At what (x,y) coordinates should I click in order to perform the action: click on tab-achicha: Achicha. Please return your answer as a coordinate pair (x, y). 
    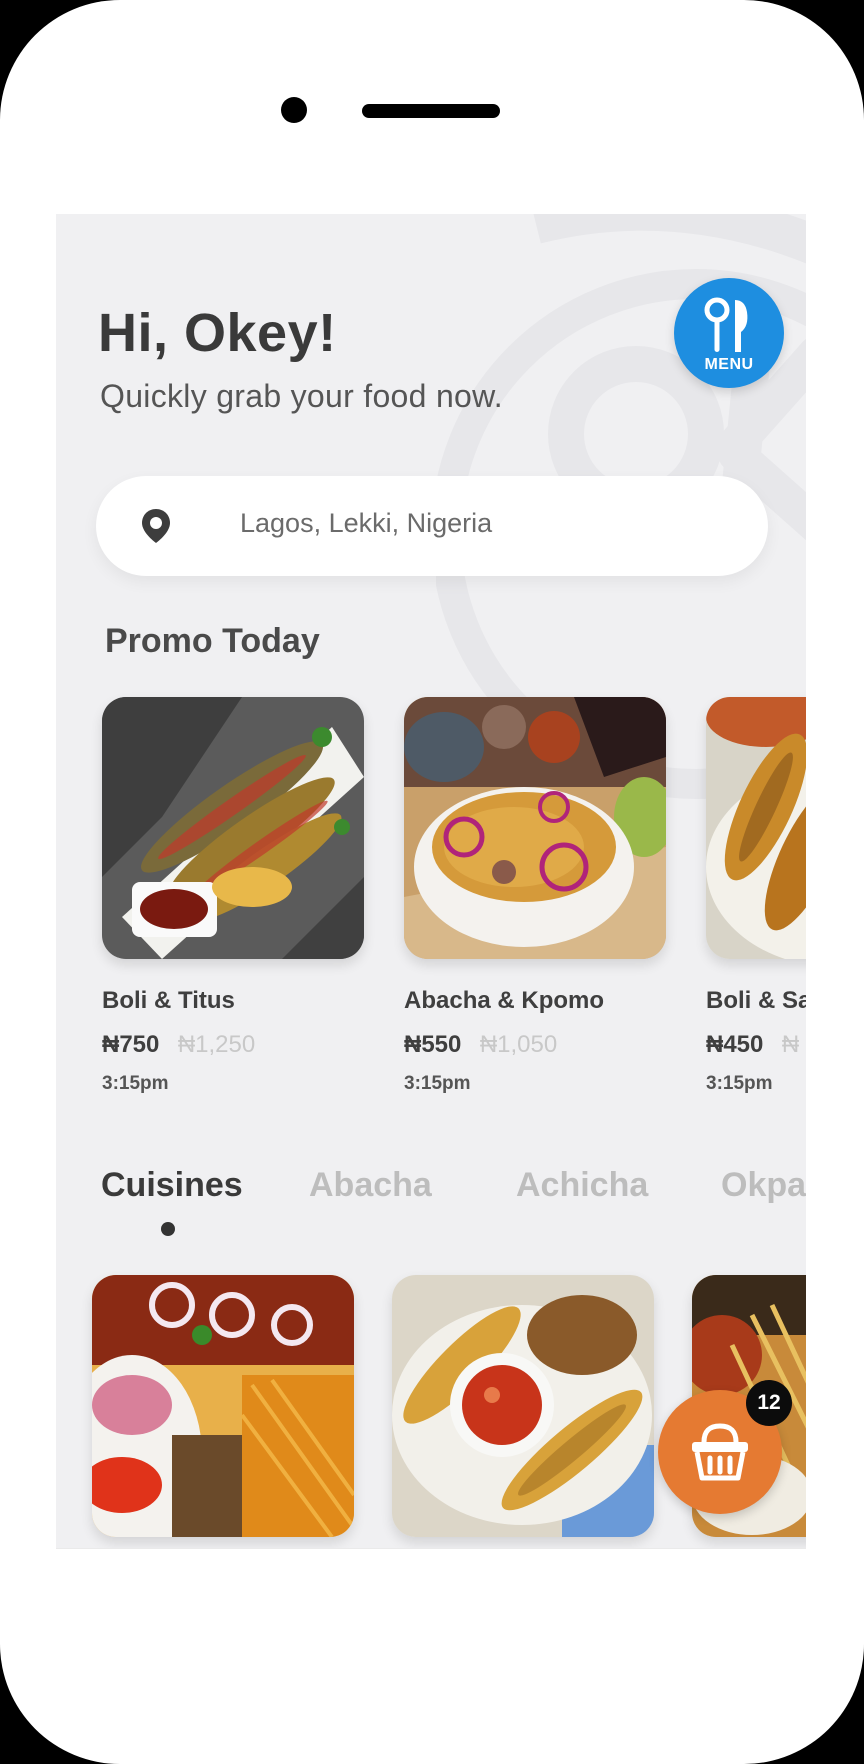
    Looking at the image, I should click on (582, 1185).